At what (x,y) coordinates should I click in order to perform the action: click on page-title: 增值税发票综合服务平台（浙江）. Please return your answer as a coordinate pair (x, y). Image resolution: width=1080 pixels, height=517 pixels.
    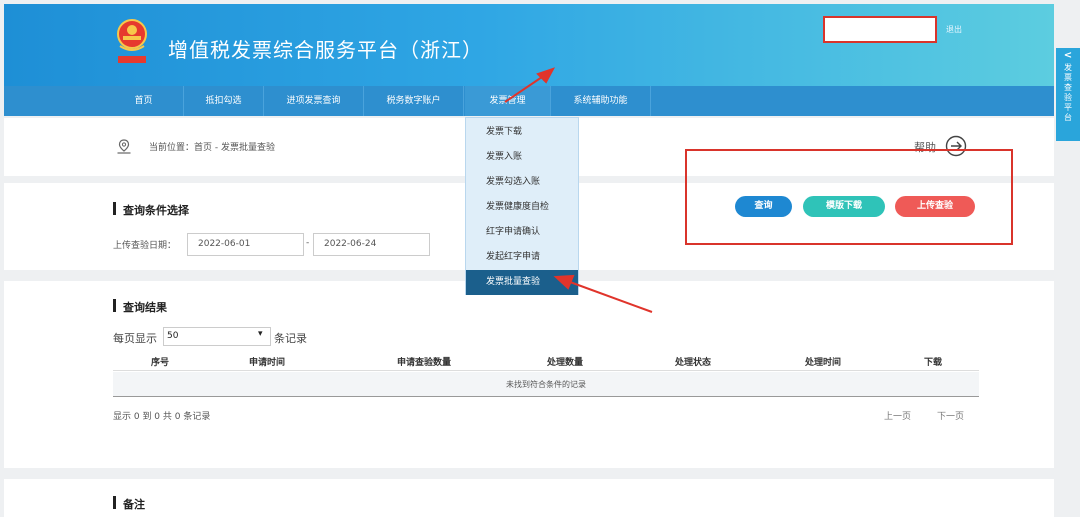
    Looking at the image, I should click on (325, 50).